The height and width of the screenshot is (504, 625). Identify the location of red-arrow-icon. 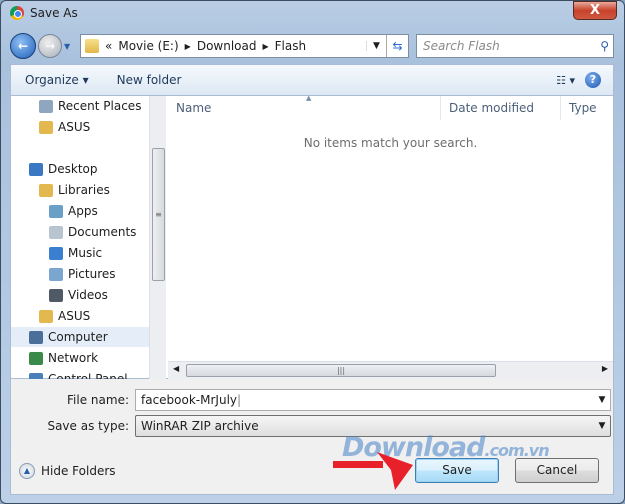
(373, 471).